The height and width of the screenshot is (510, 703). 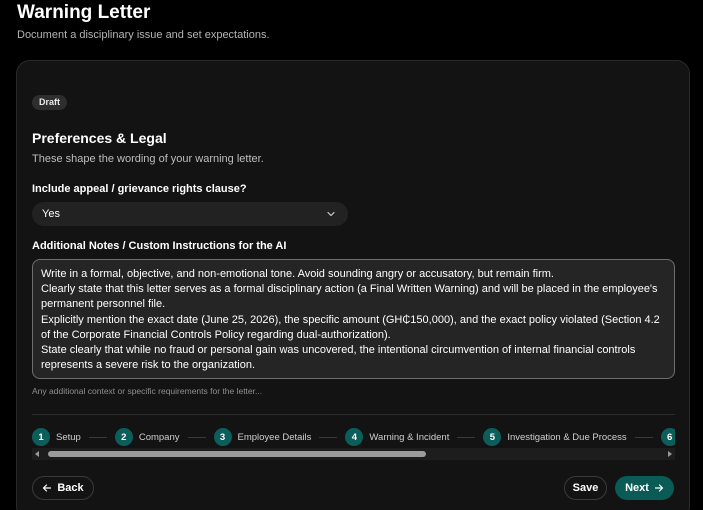 I want to click on step-item: 4 Warning & Incident, so click(x=397, y=437).